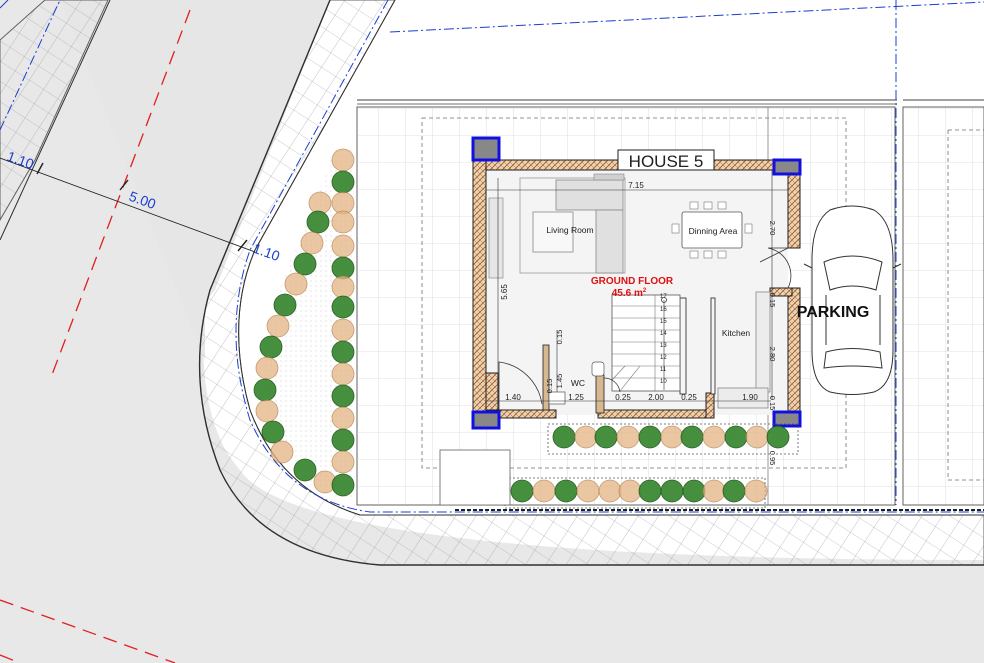  I want to click on dim-left-height: 5.65, so click(504, 292).